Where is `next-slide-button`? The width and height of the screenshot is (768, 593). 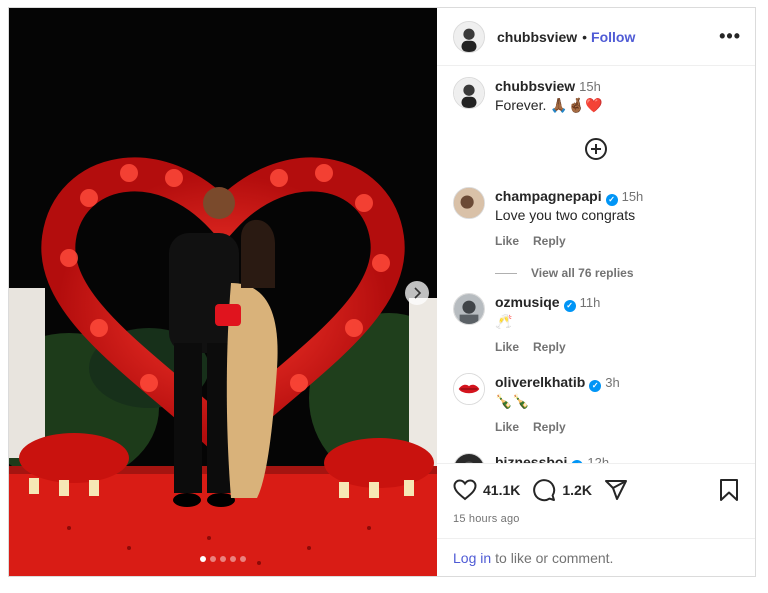 next-slide-button is located at coordinates (417, 293).